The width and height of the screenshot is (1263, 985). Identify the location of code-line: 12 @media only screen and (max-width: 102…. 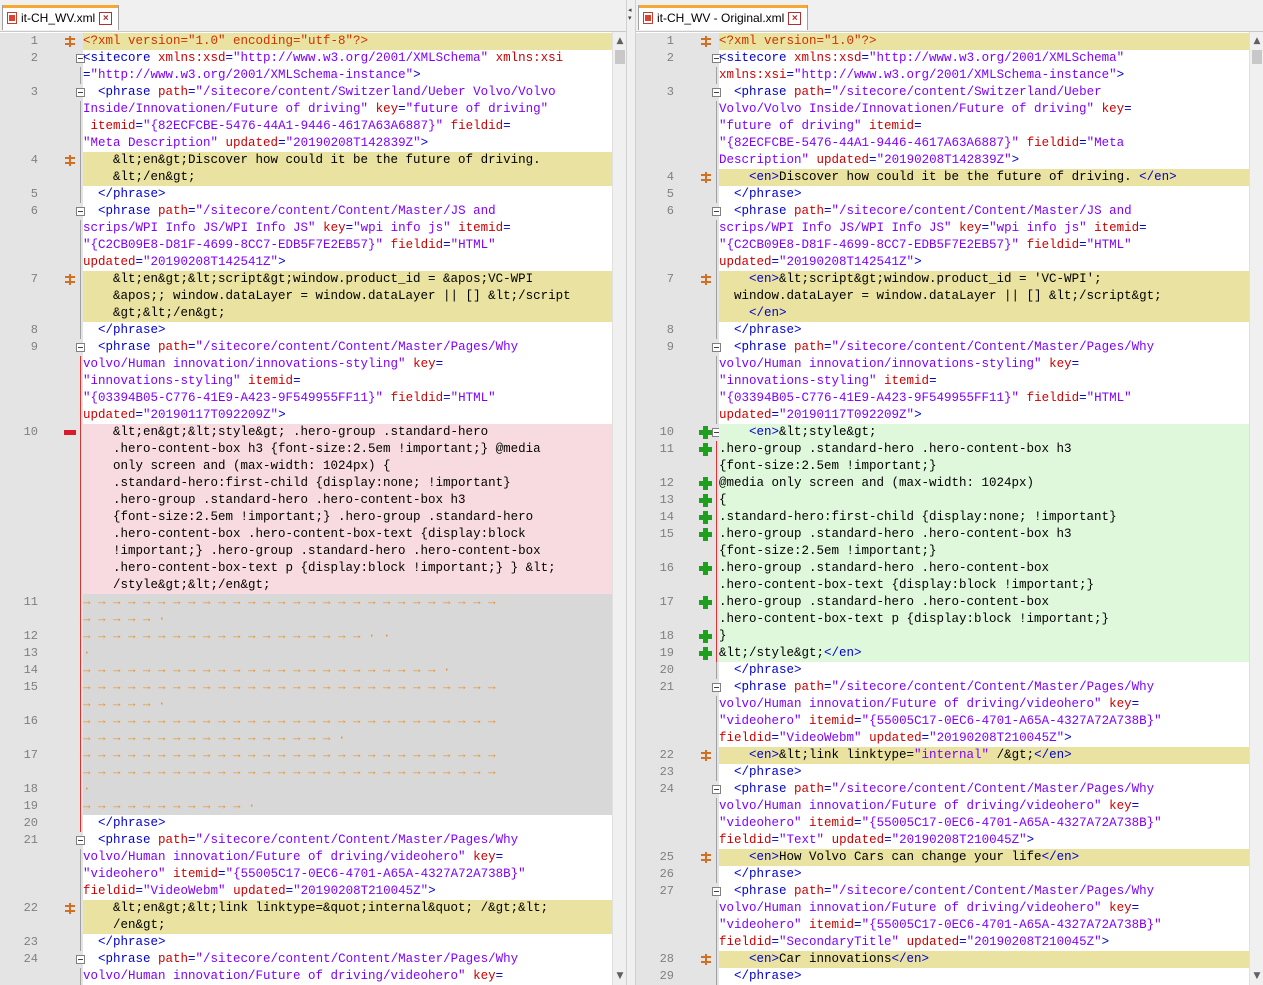
(942, 483).